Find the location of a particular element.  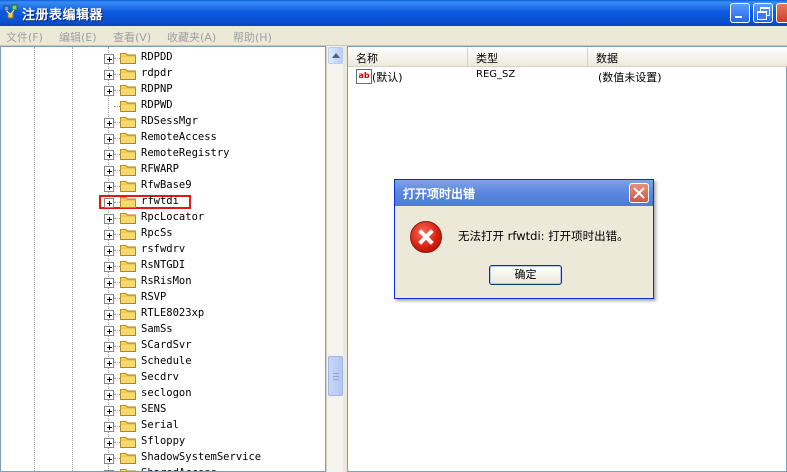

tree-item: RSVP is located at coordinates (214, 298).